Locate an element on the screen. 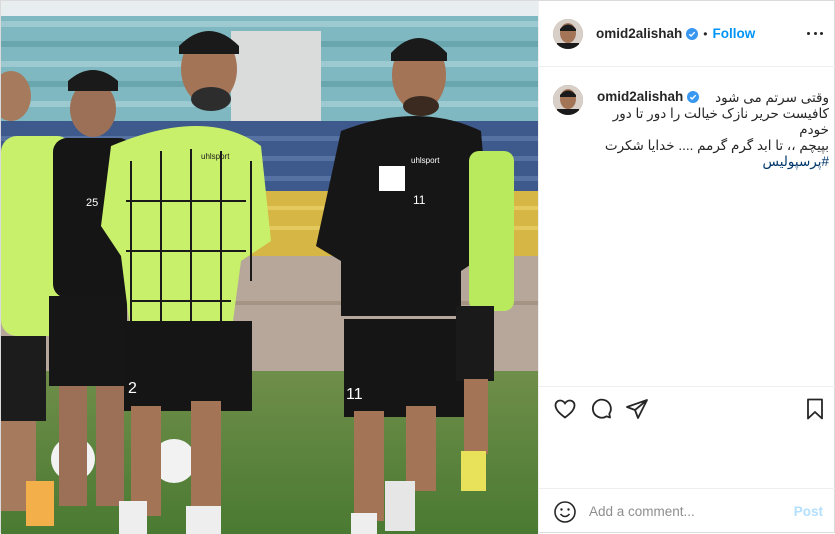 The image size is (835, 534). comment-input is located at coordinates (691, 511).